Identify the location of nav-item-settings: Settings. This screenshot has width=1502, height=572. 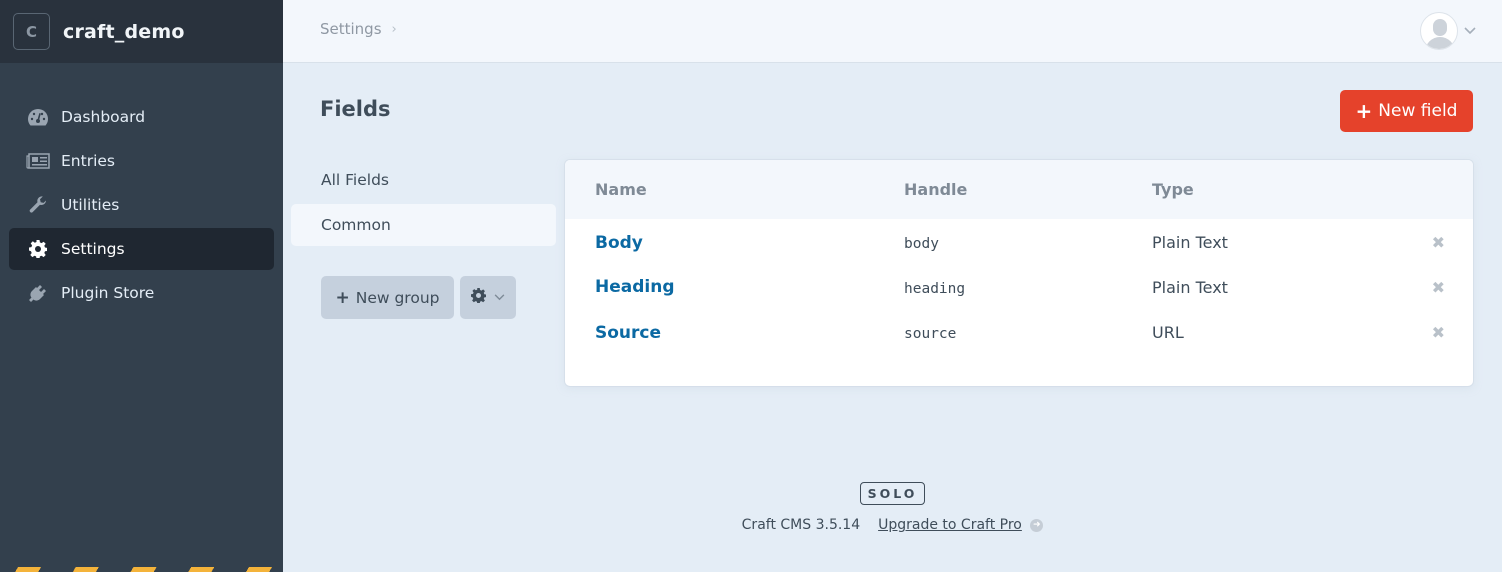
(141, 249).